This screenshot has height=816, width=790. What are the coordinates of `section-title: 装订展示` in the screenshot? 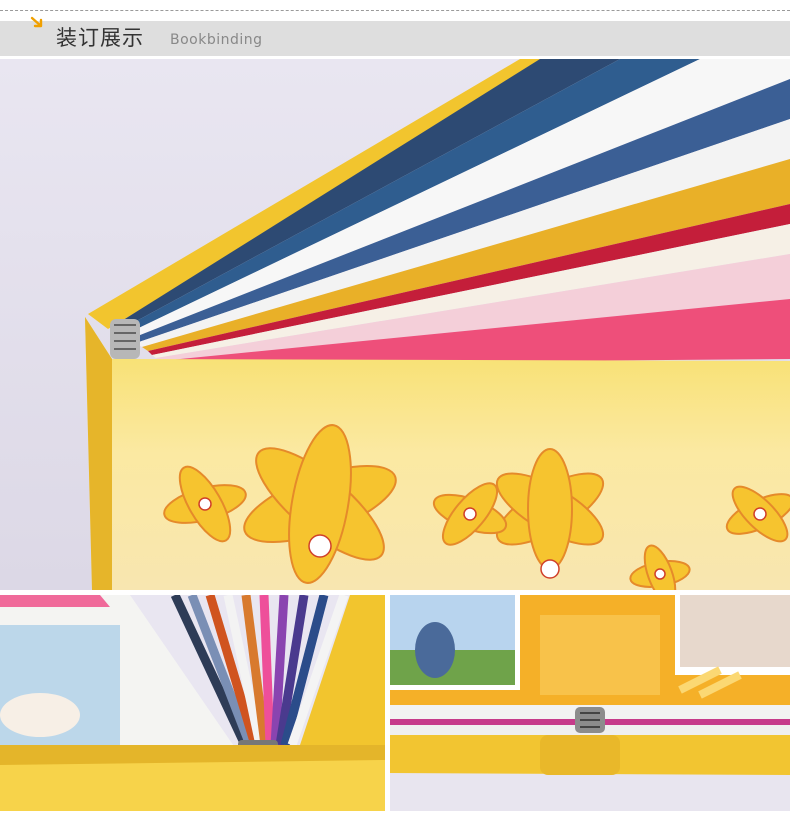 It's located at (100, 38).